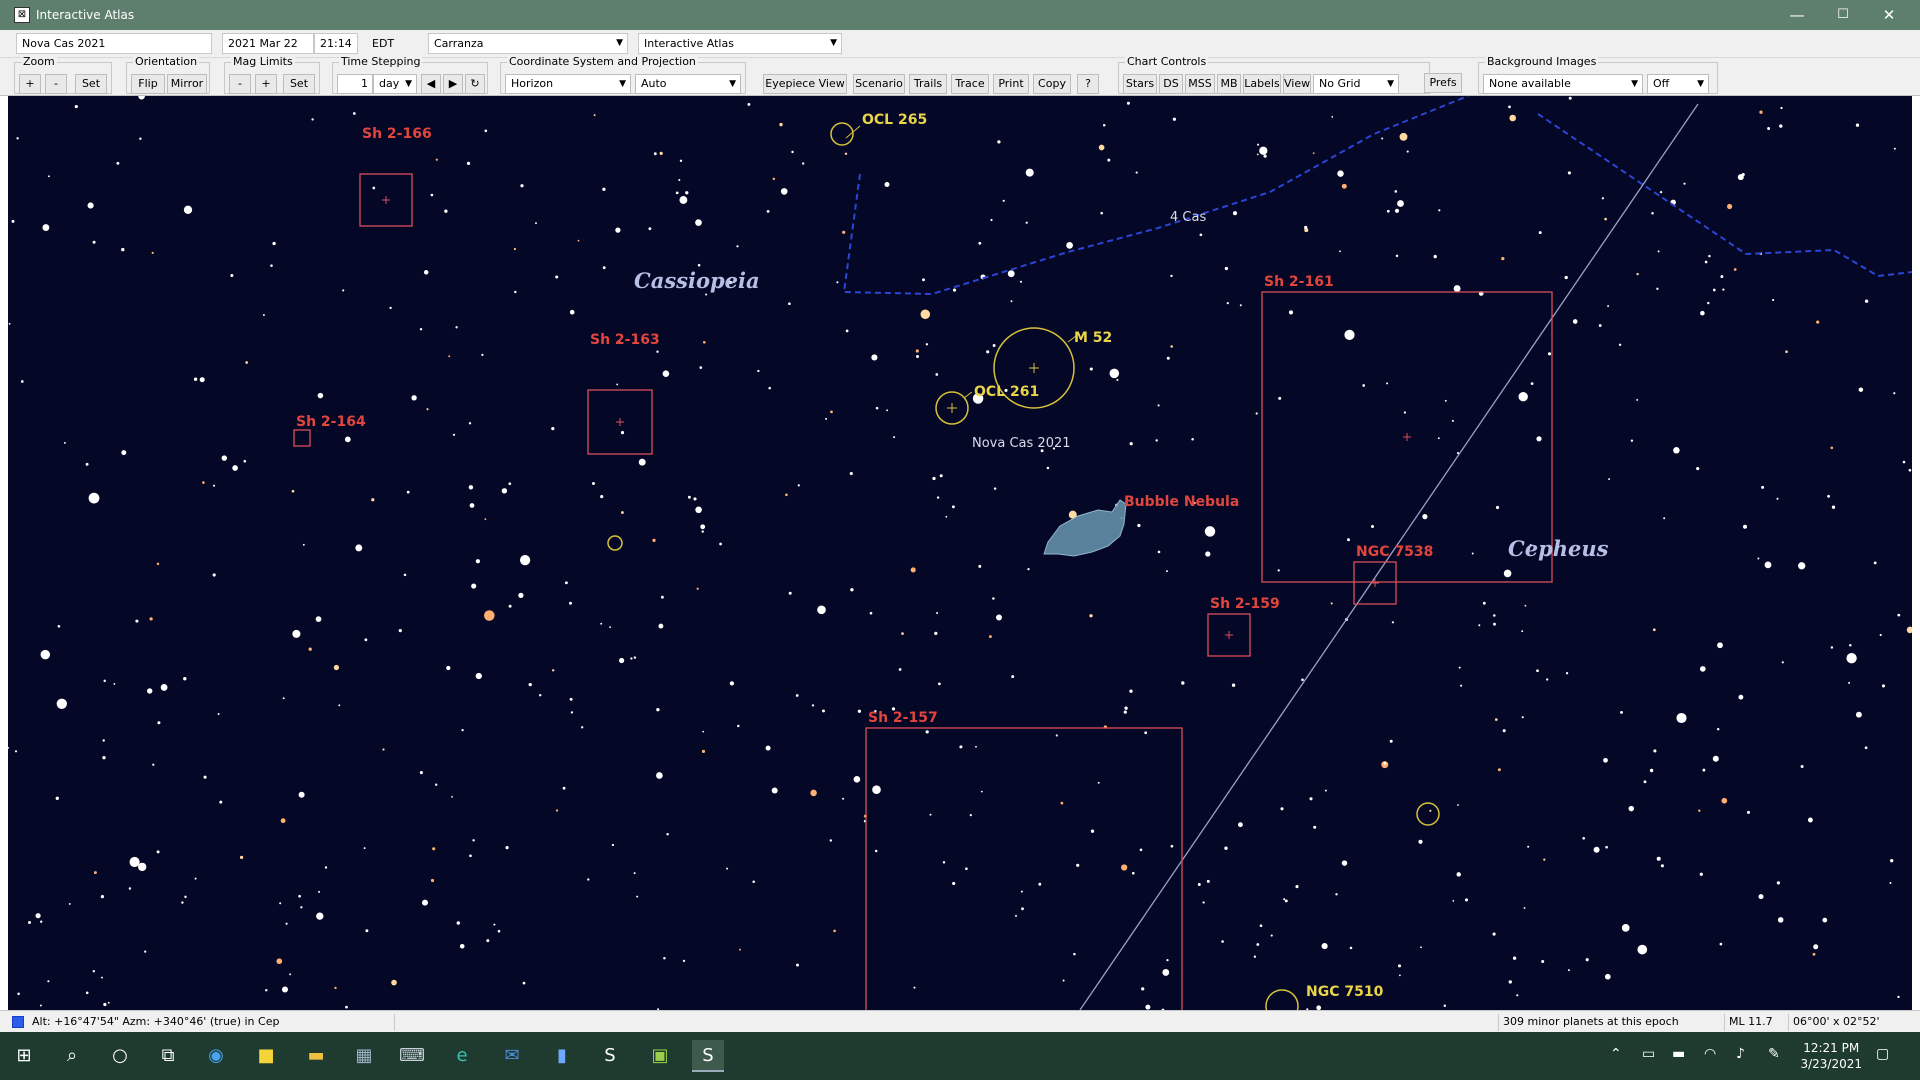  What do you see at coordinates (610, 1056) in the screenshot?
I see `skytools3-icon: S` at bounding box center [610, 1056].